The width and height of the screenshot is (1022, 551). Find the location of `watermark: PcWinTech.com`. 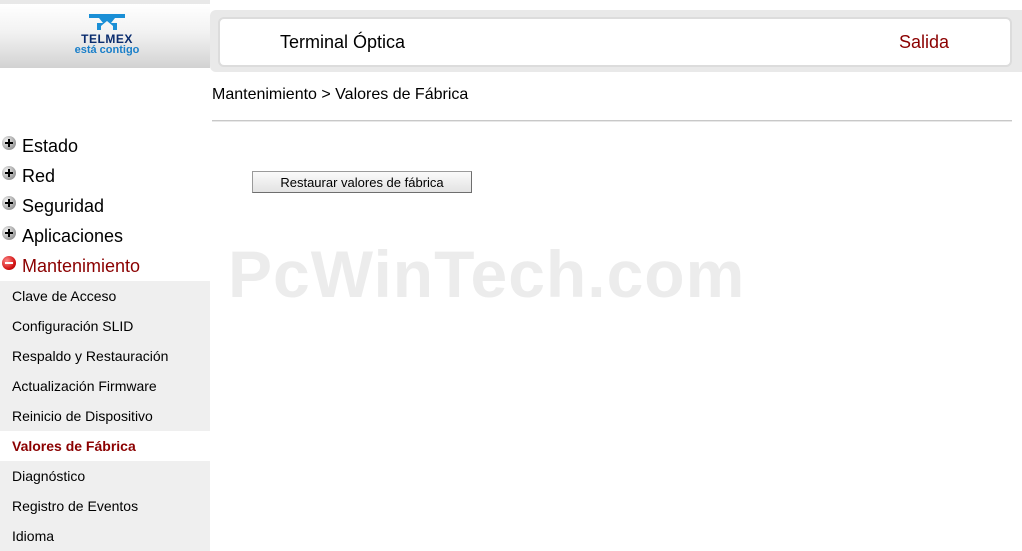

watermark: PcWinTech.com is located at coordinates (487, 274).